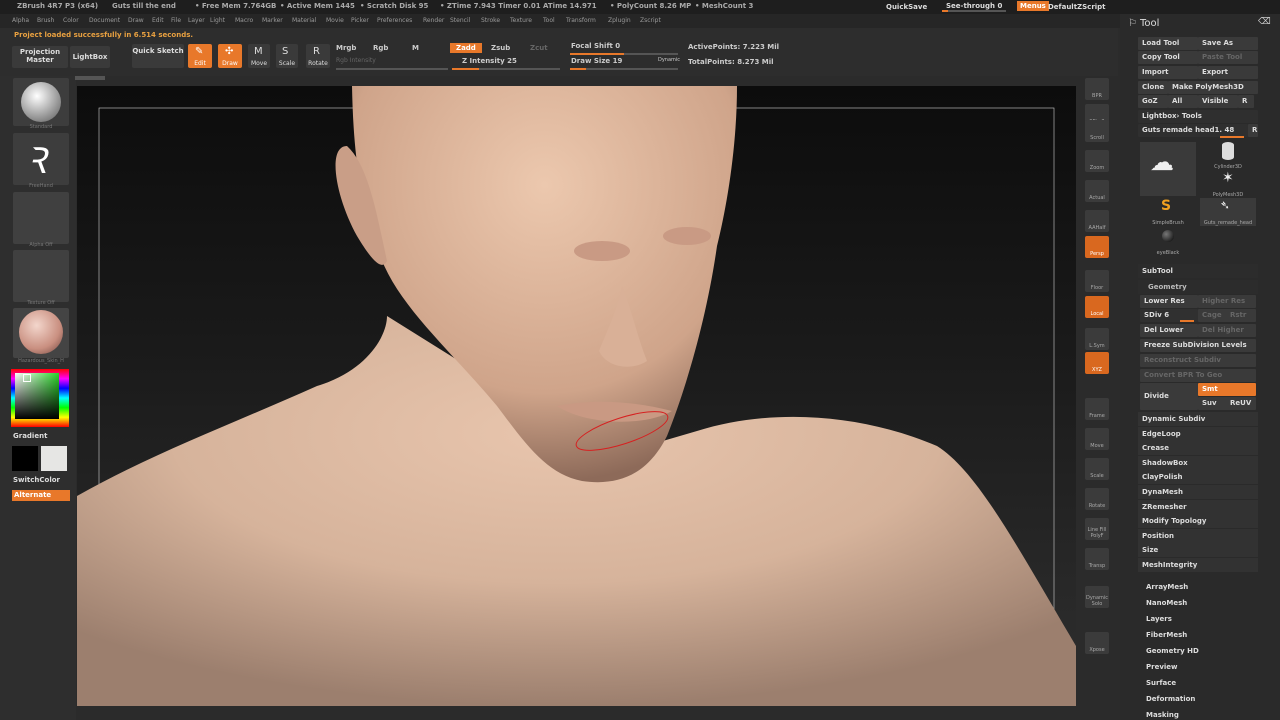 The height and width of the screenshot is (720, 1280). What do you see at coordinates (1213, 403) in the screenshot?
I see `suv-toggle: Suv` at bounding box center [1213, 403].